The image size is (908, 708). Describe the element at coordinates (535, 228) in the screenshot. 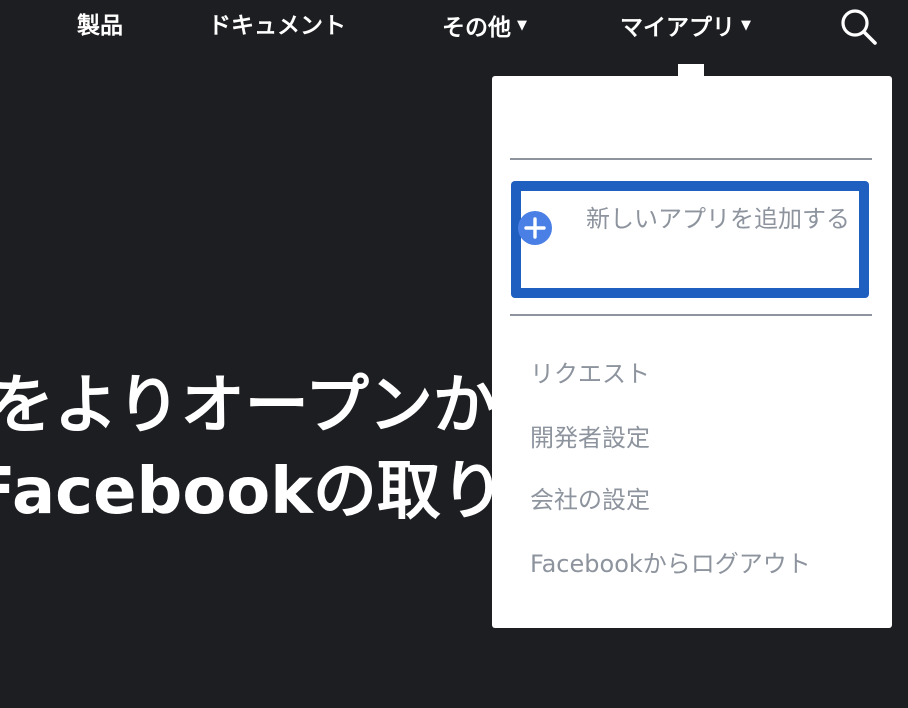

I see `plus-circle-icon` at that location.